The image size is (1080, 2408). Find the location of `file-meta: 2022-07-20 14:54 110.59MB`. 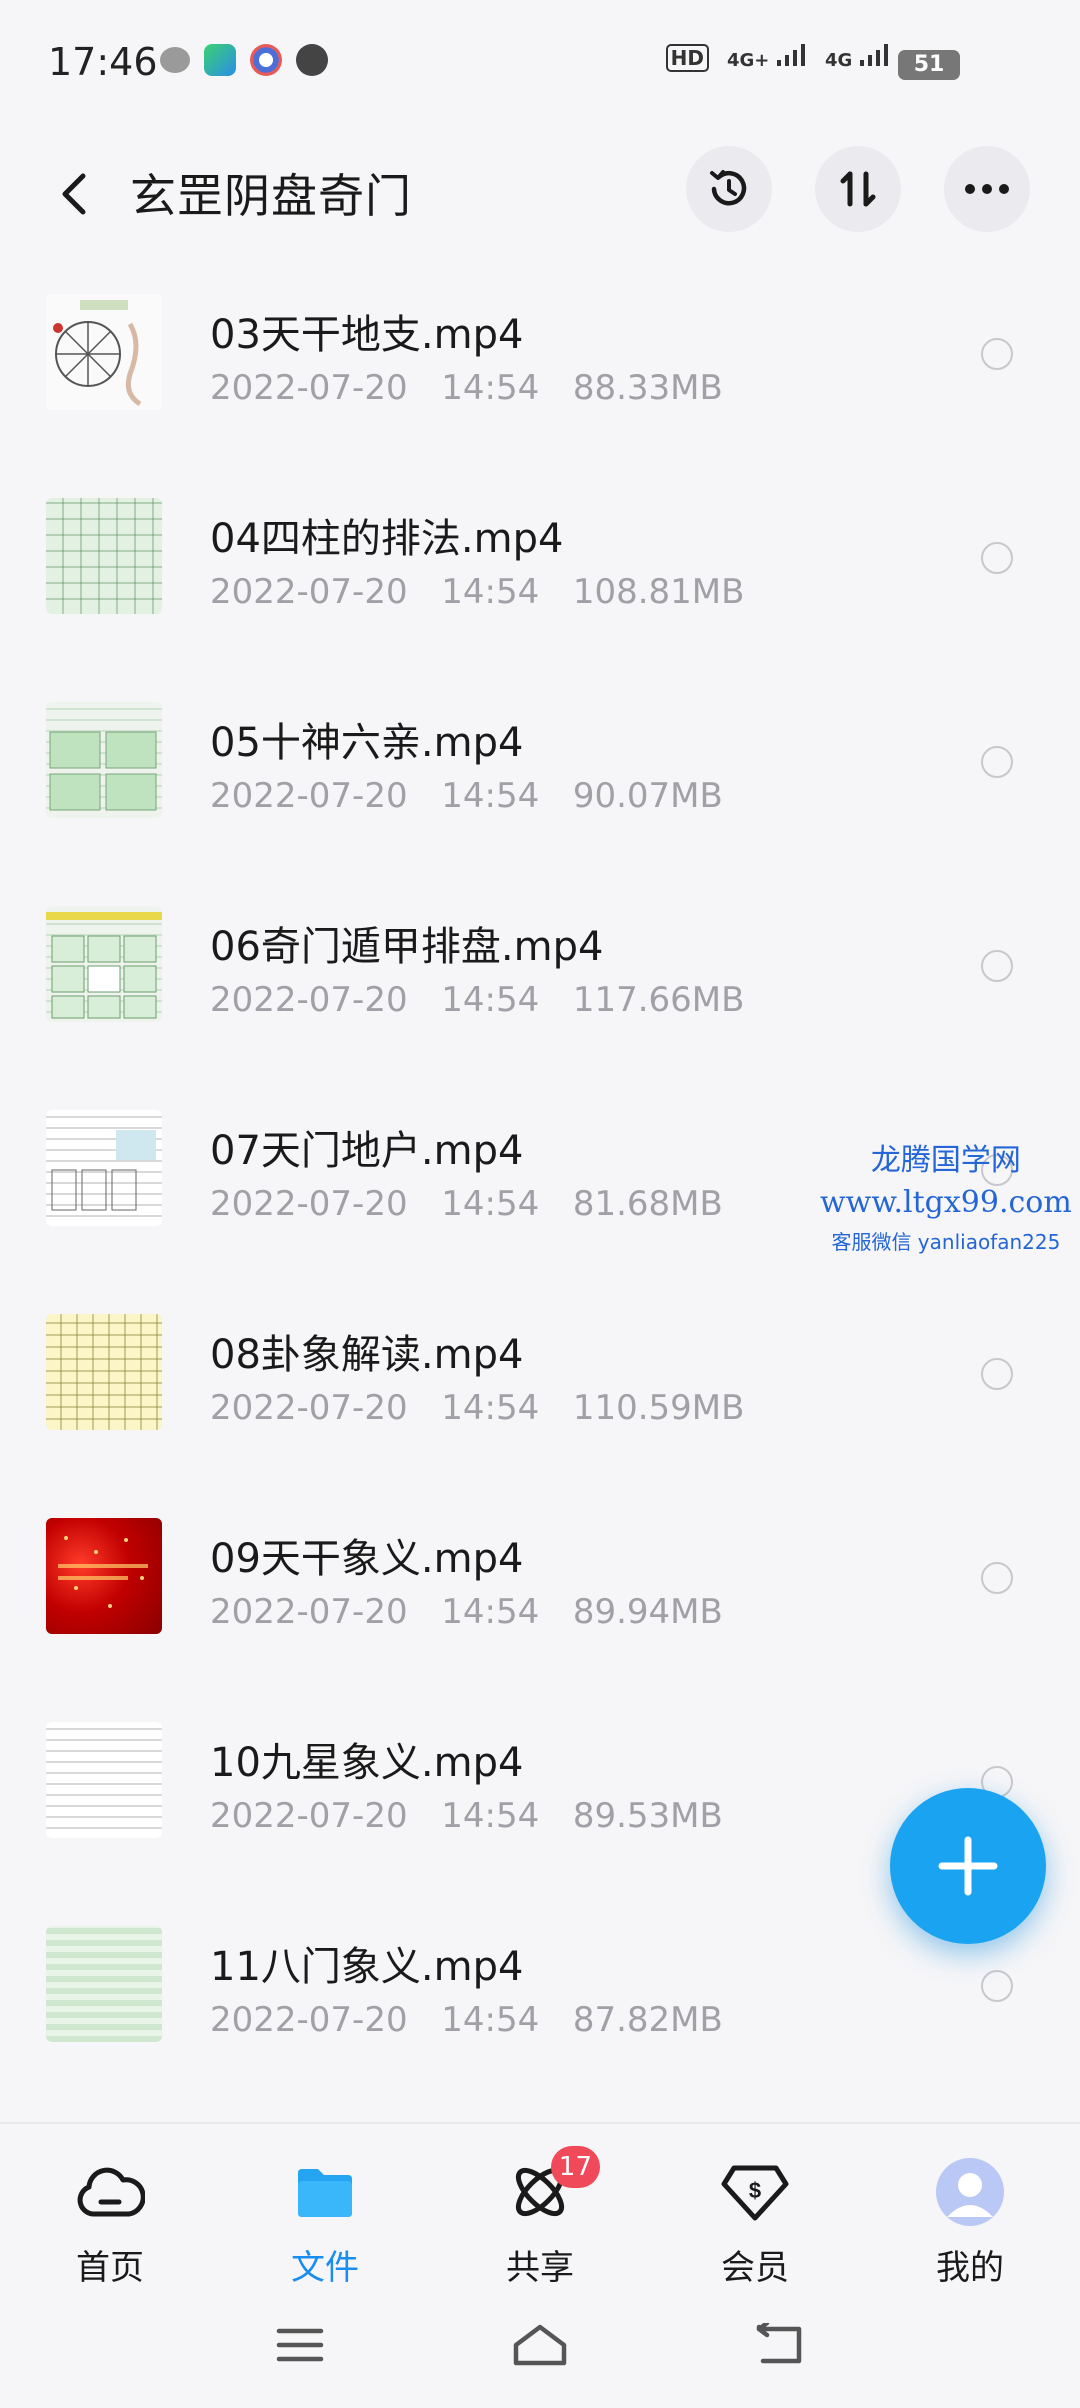

file-meta: 2022-07-20 14:54 110.59MB is located at coordinates (477, 1408).